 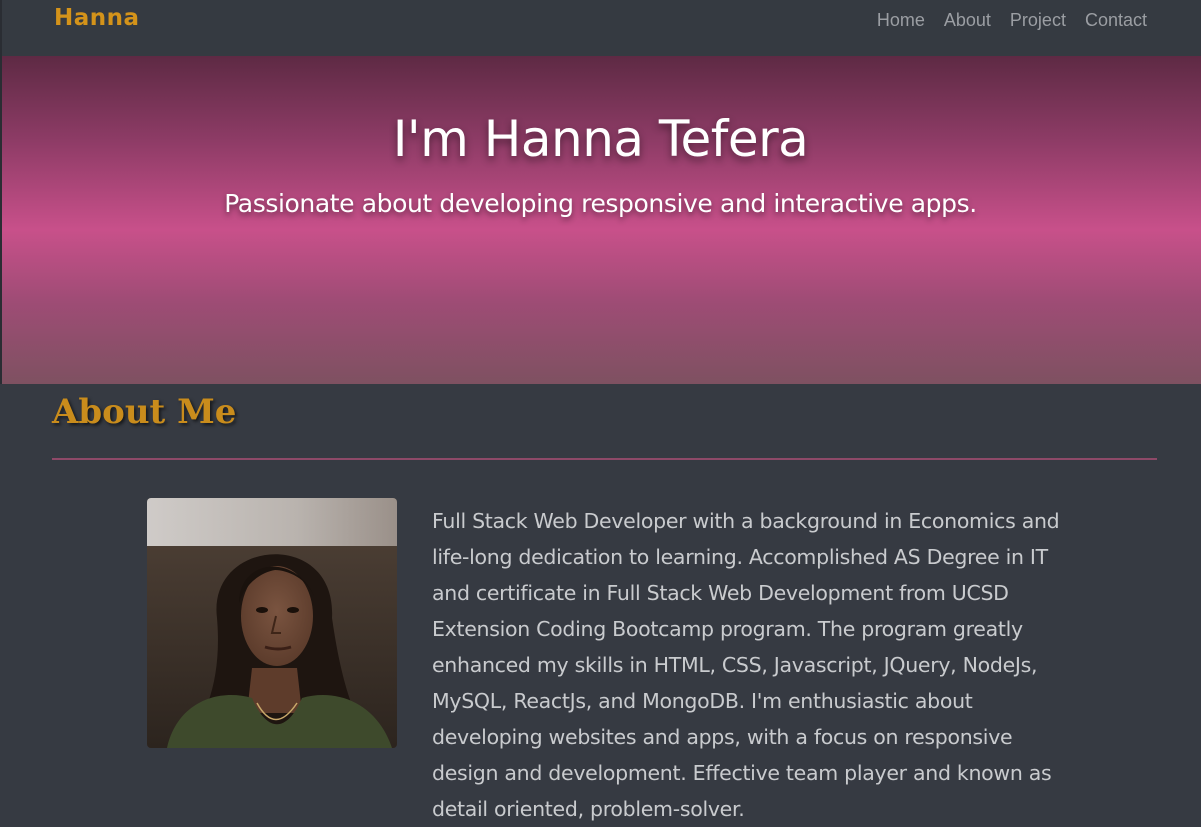 What do you see at coordinates (967, 20) in the screenshot?
I see `nav-link-about: About` at bounding box center [967, 20].